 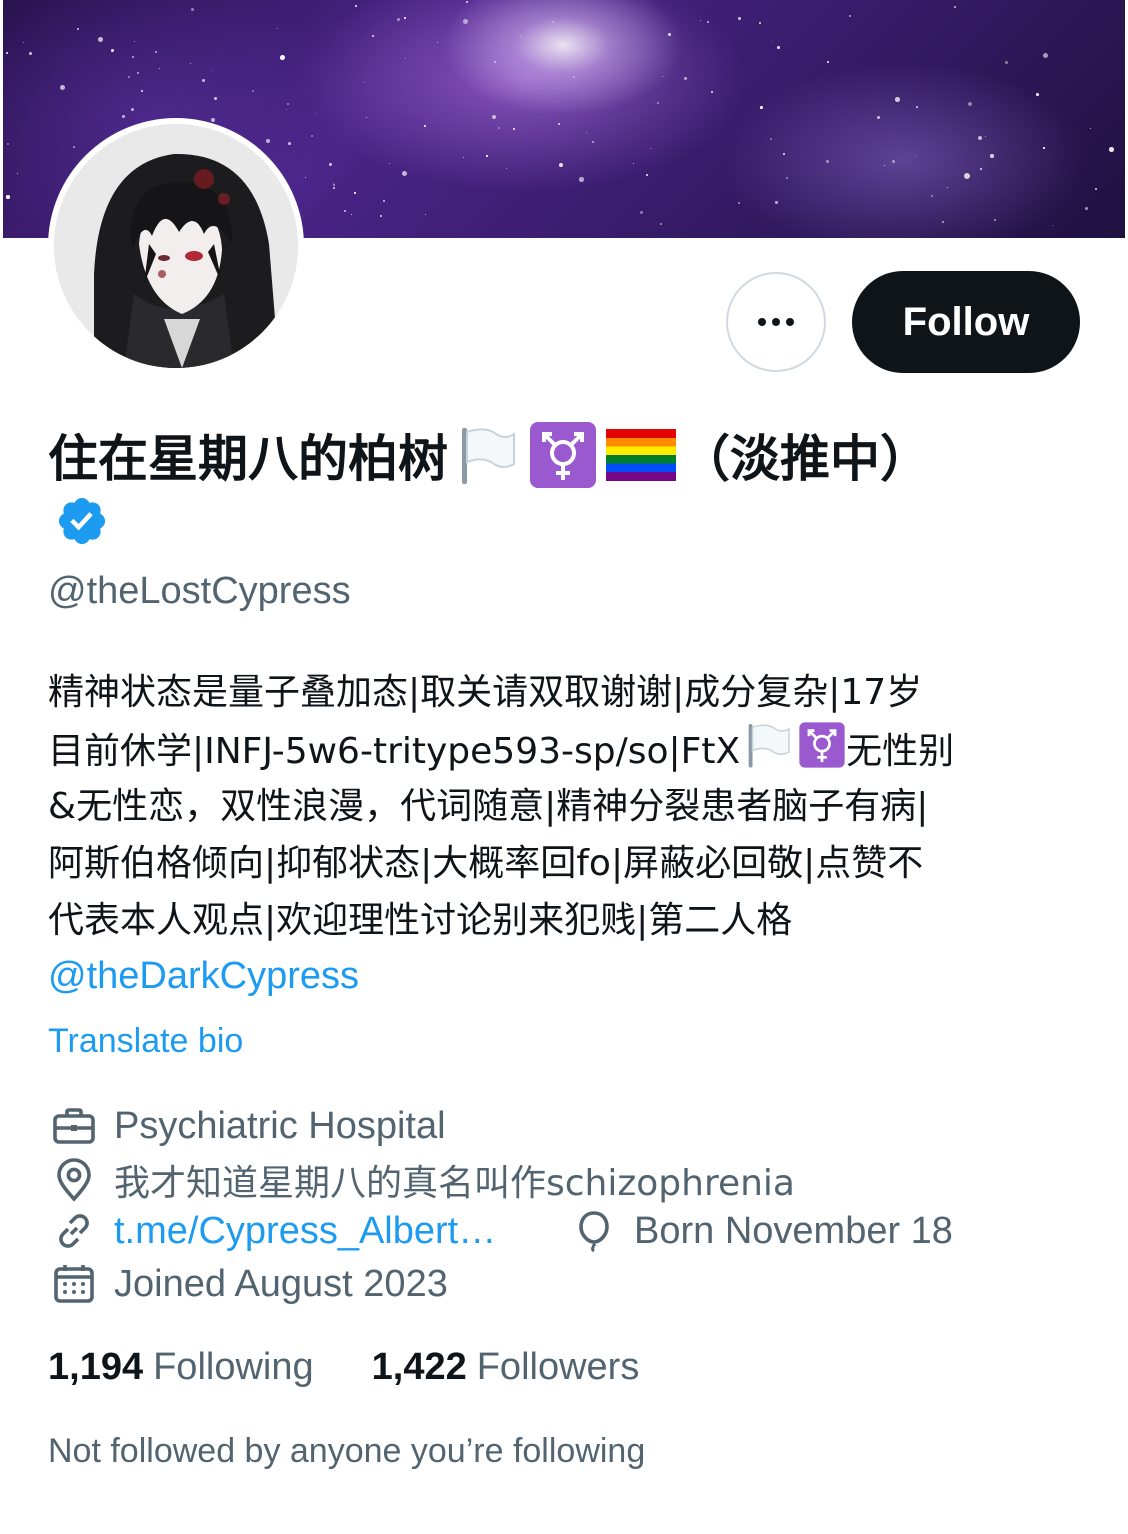 I want to click on transgender-symbol-icon, so click(x=822, y=745).